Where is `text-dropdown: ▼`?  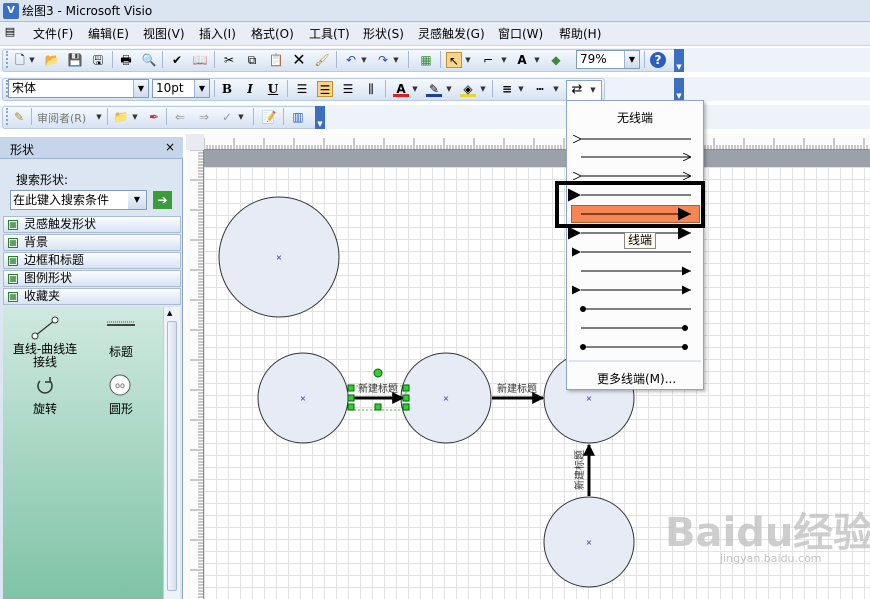 text-dropdown: ▼ is located at coordinates (537, 60).